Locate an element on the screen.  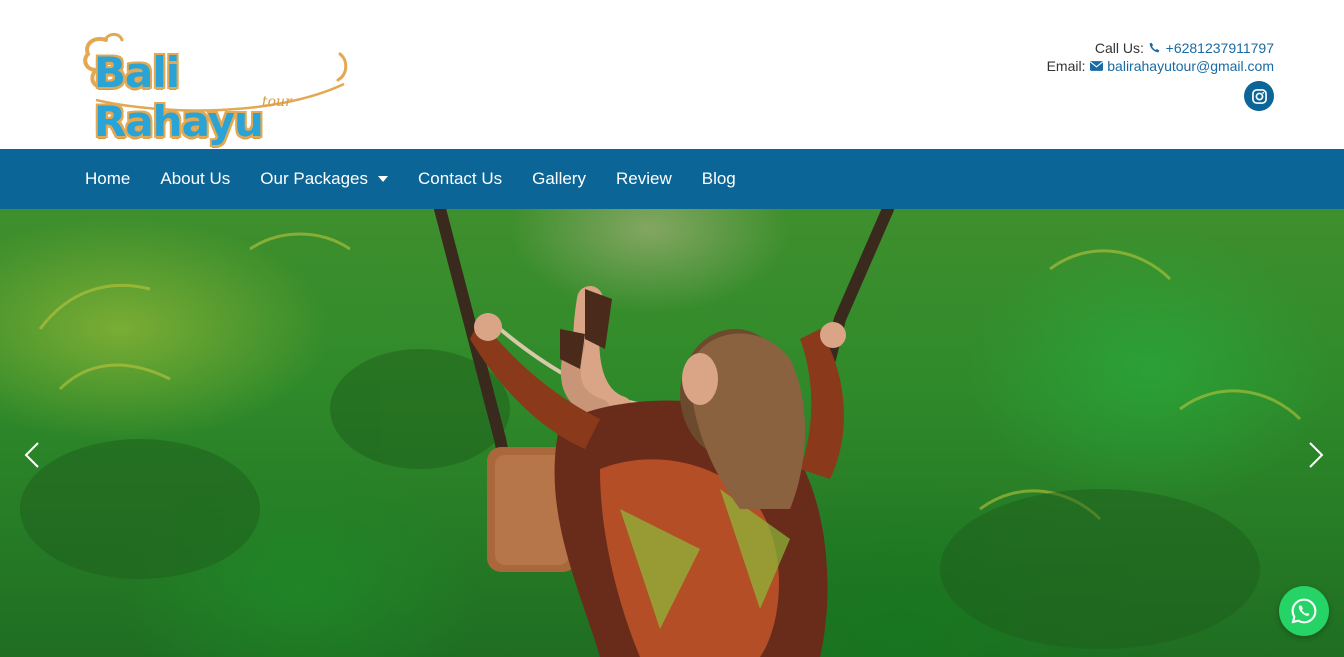
nav-label: Review is located at coordinates (643, 178).